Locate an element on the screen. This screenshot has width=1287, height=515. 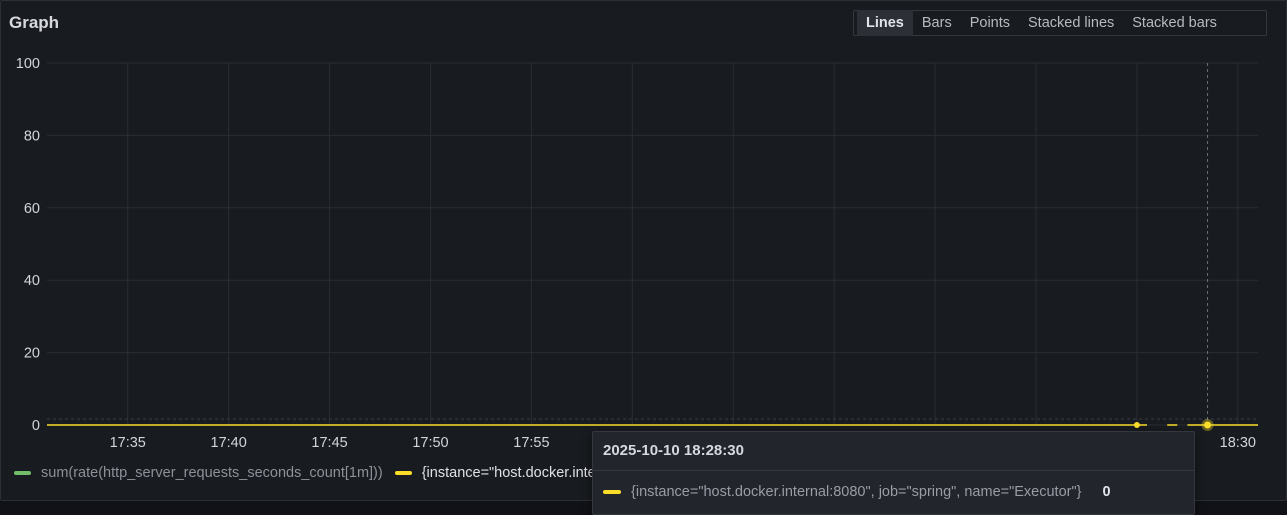
y-tick-label: 100 is located at coordinates (28, 64).